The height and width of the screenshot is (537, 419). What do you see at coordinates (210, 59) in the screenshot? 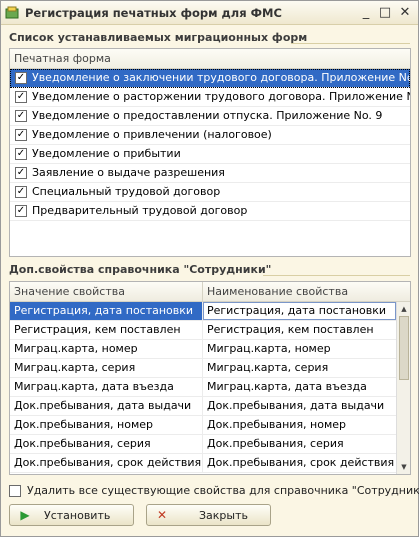
I see `forms-list-header: Печатная форма` at bounding box center [210, 59].